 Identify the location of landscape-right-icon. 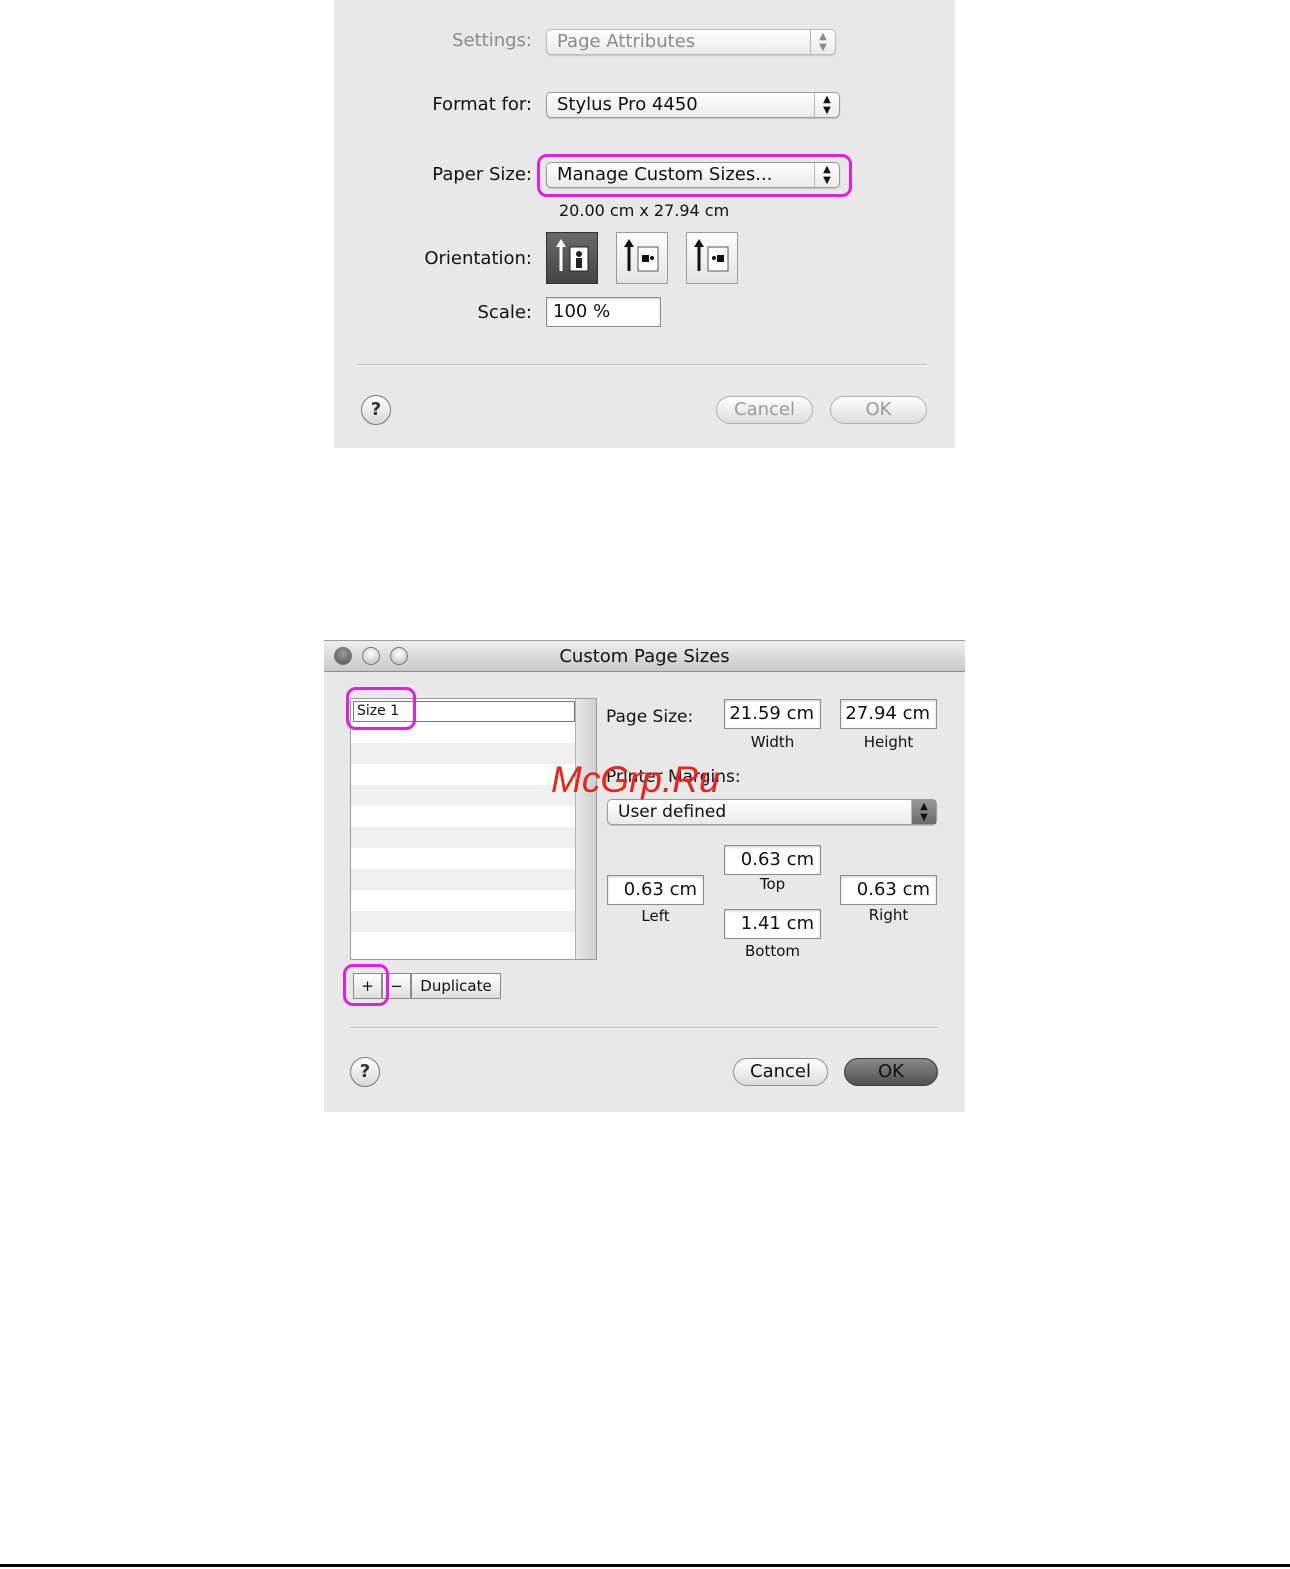
(711, 255).